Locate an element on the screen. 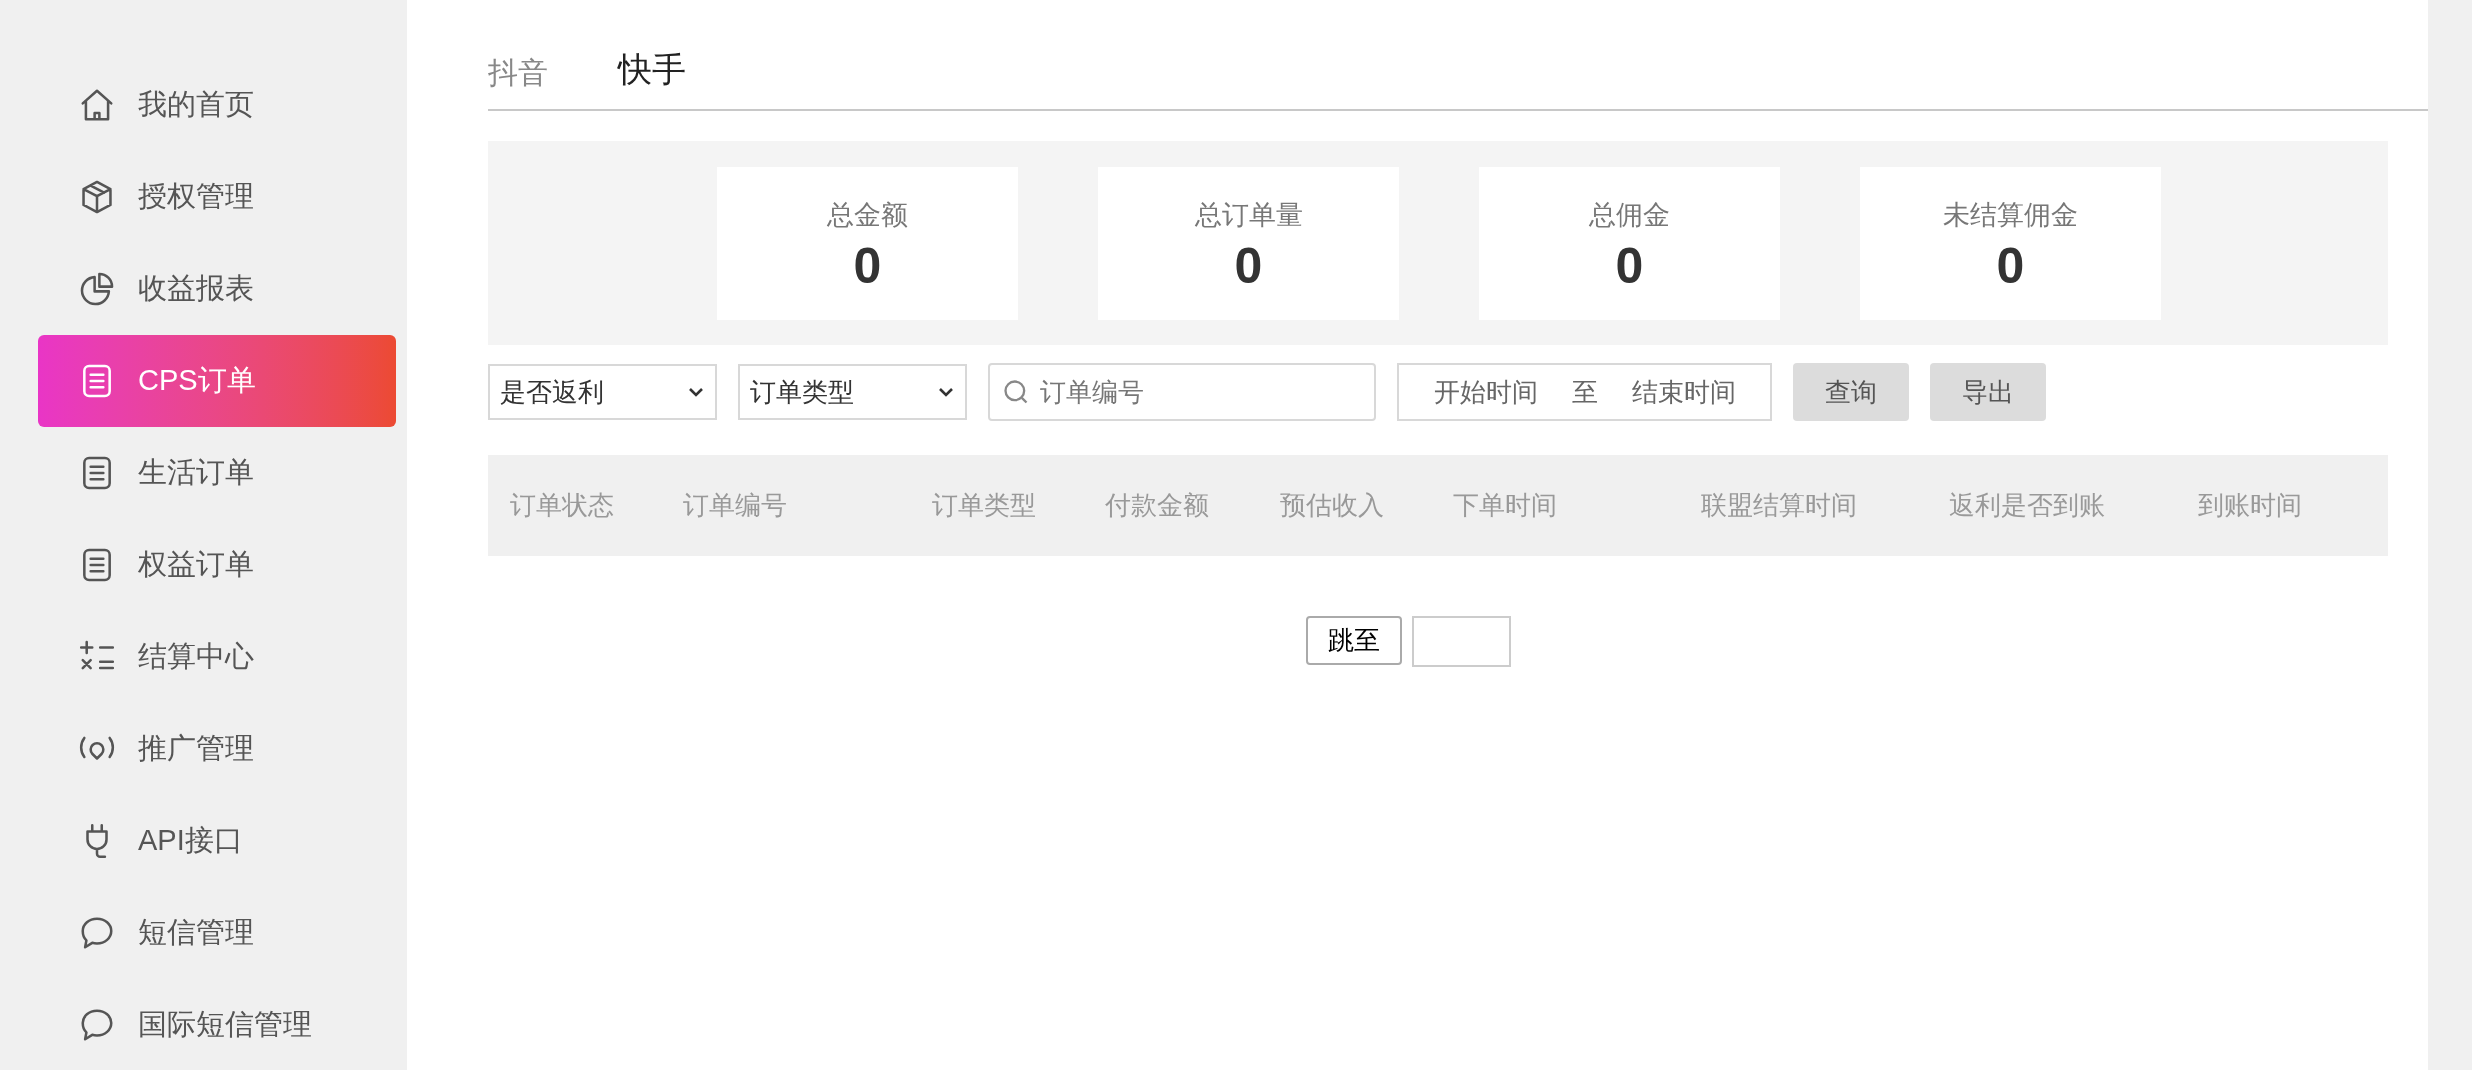 This screenshot has height=1070, width=2472. action-button: 导出 is located at coordinates (1988, 392).